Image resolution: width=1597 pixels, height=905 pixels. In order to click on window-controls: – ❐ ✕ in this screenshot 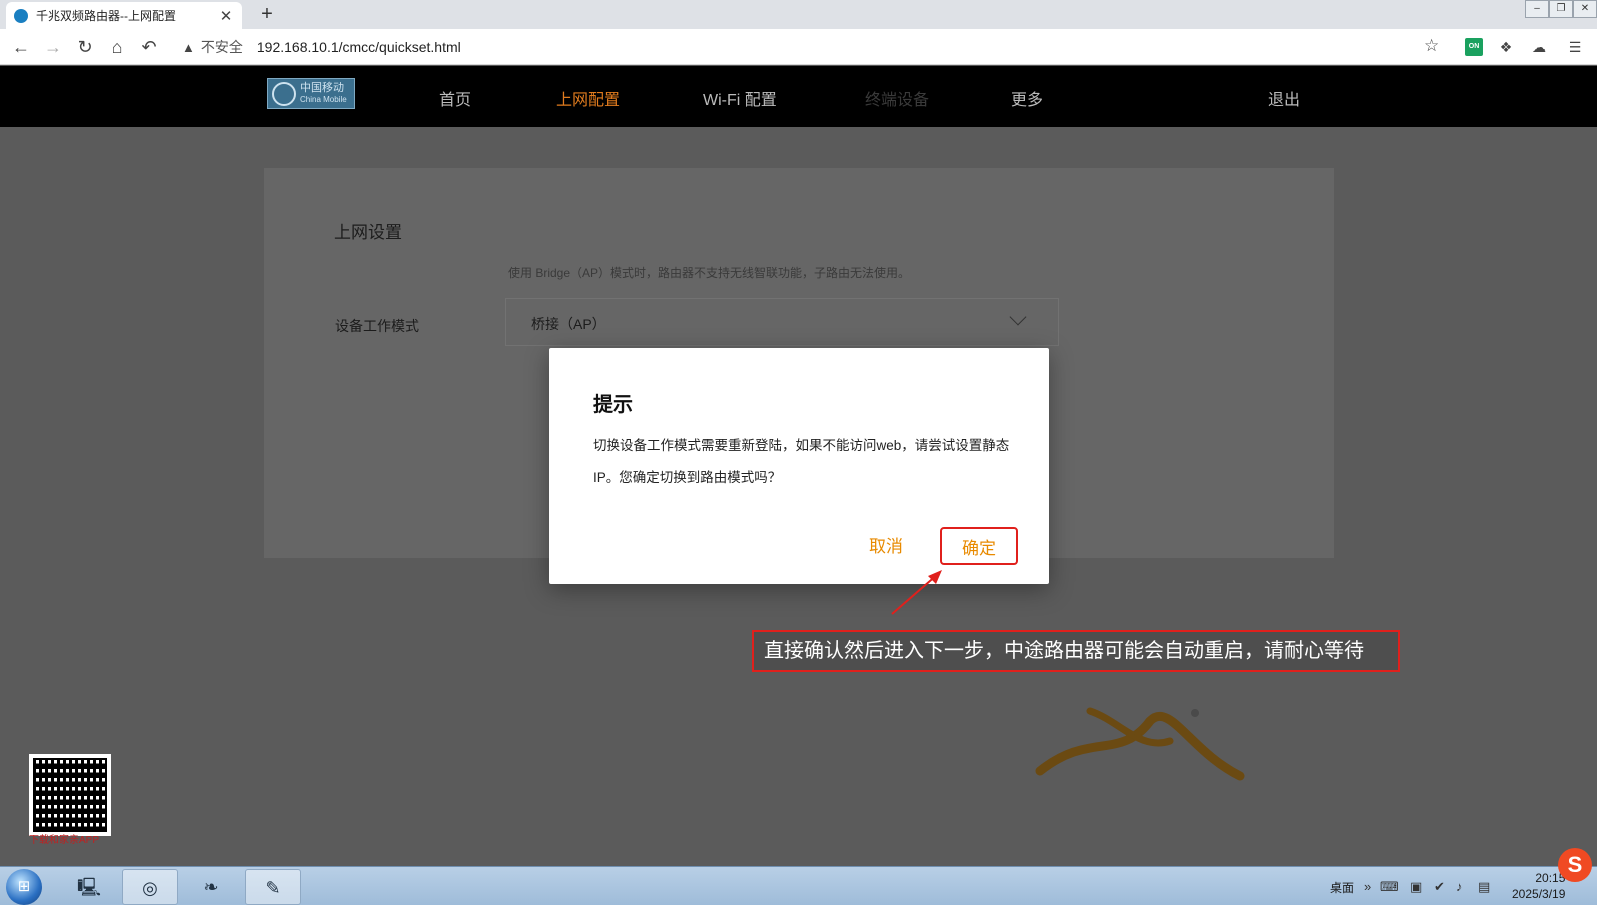, I will do `click(1561, 9)`.